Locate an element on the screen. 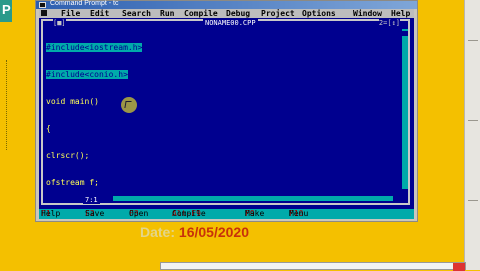 The width and height of the screenshot is (480, 271). menu-options: Options is located at coordinates (319, 13).